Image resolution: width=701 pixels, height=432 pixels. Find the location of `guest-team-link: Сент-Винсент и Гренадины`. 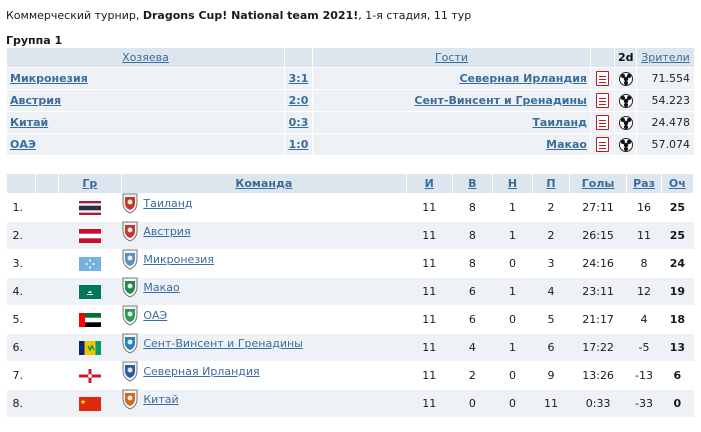

guest-team-link: Сент-Винсент и Гренадины is located at coordinates (500, 100).